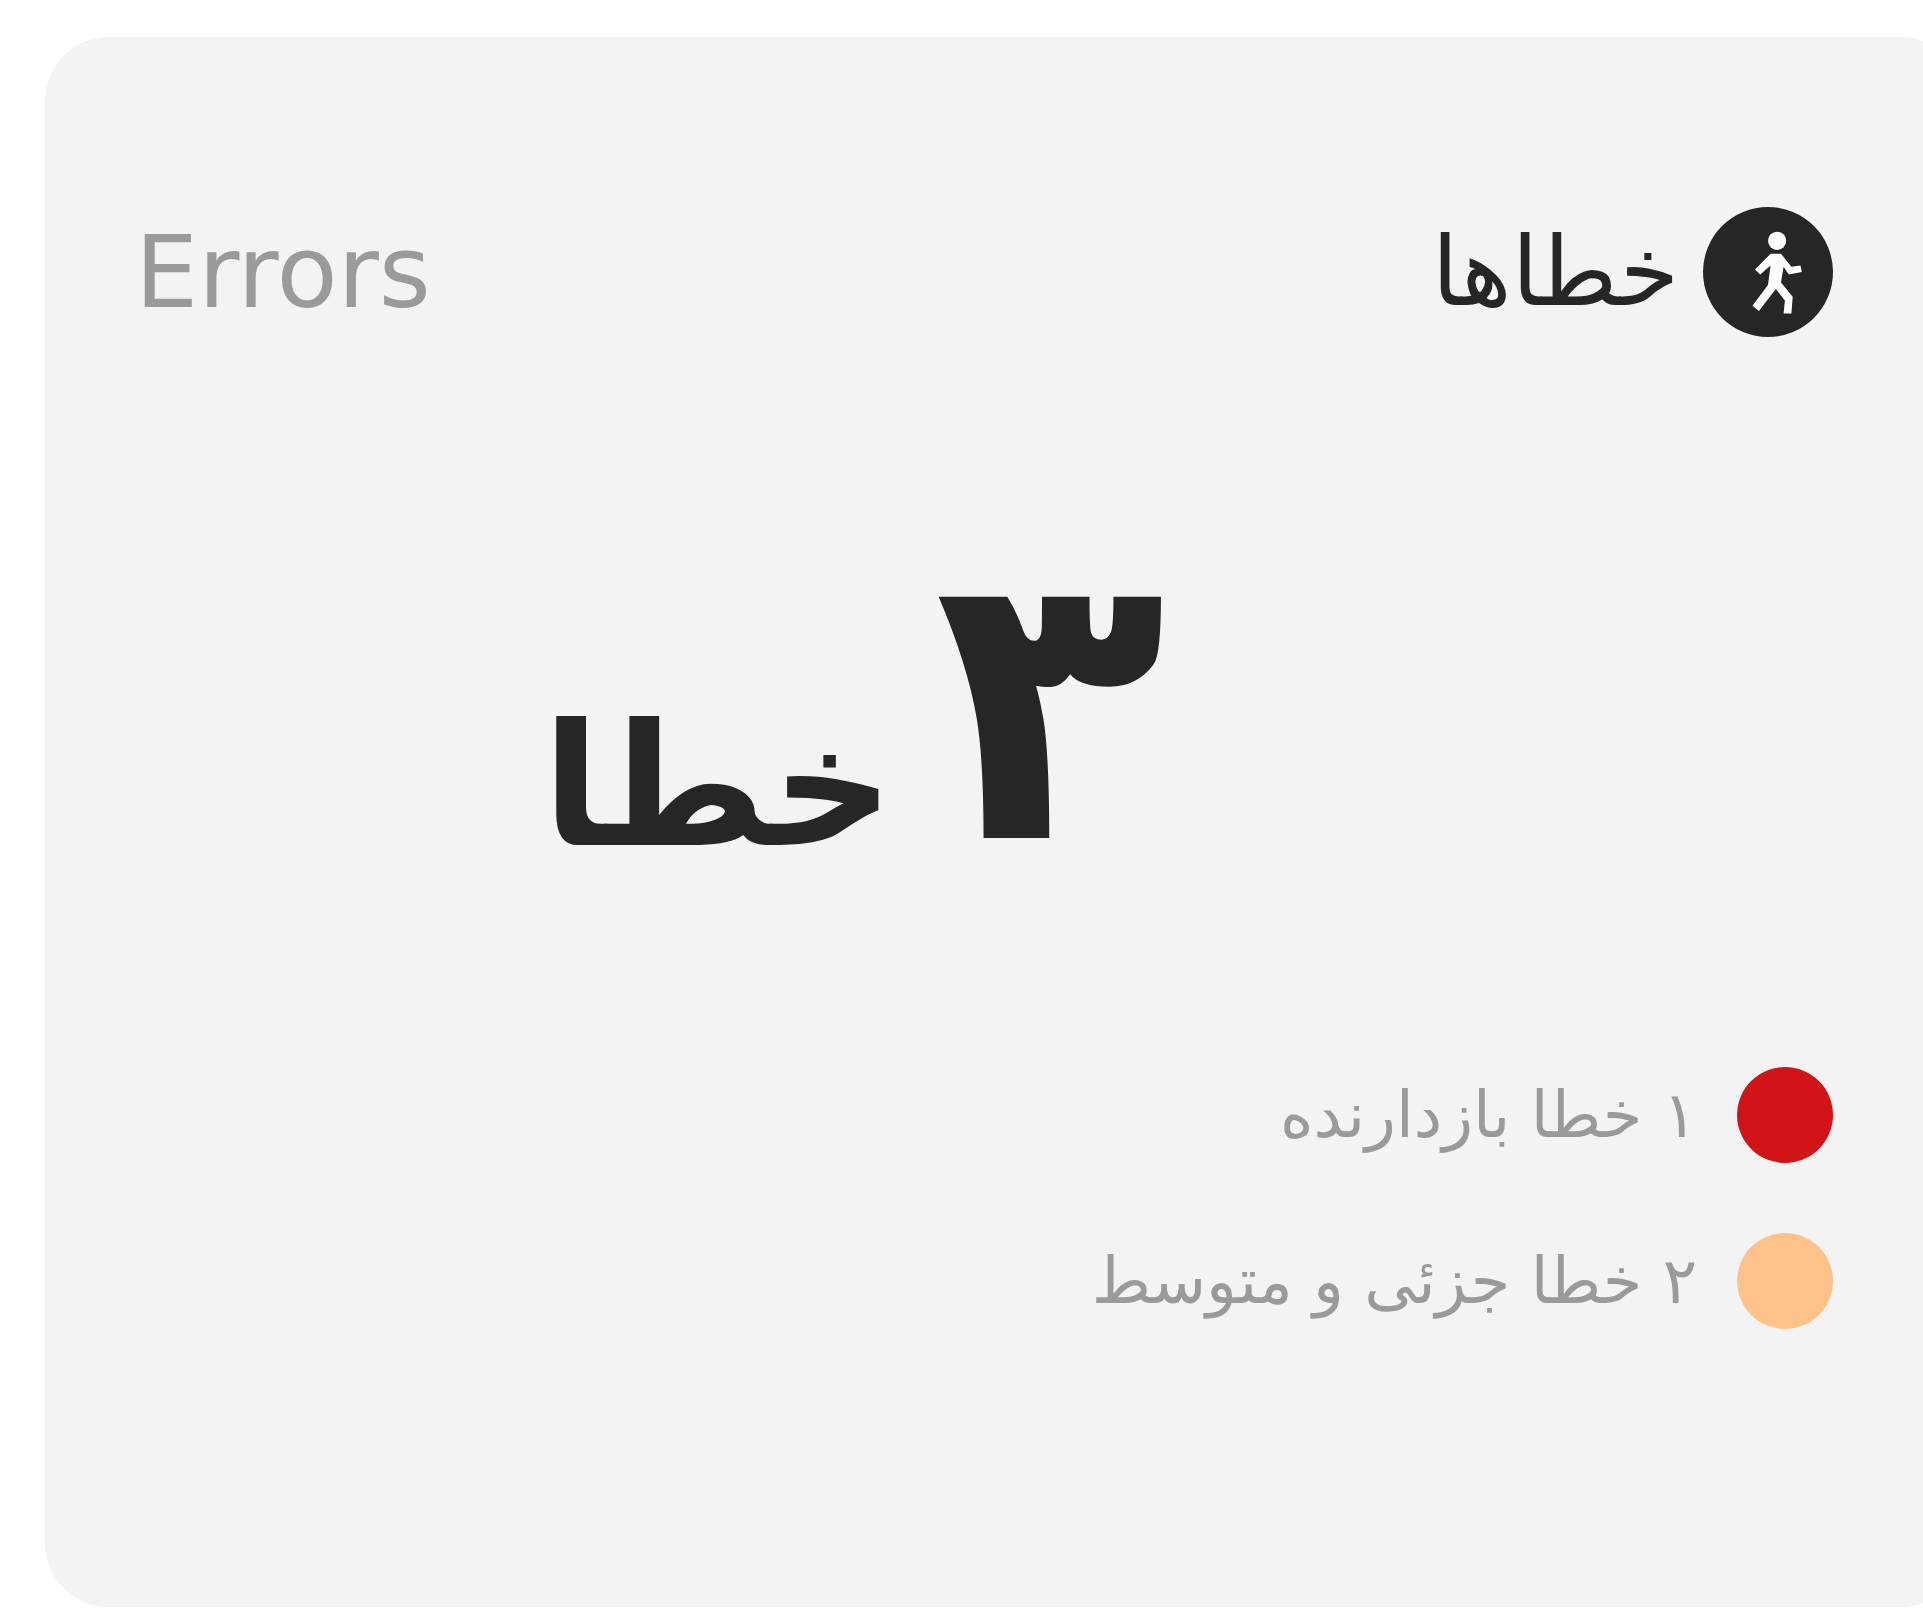 This screenshot has height=1622, width=1923. What do you see at coordinates (1555, 272) in the screenshot?
I see `card-title: خطاها` at bounding box center [1555, 272].